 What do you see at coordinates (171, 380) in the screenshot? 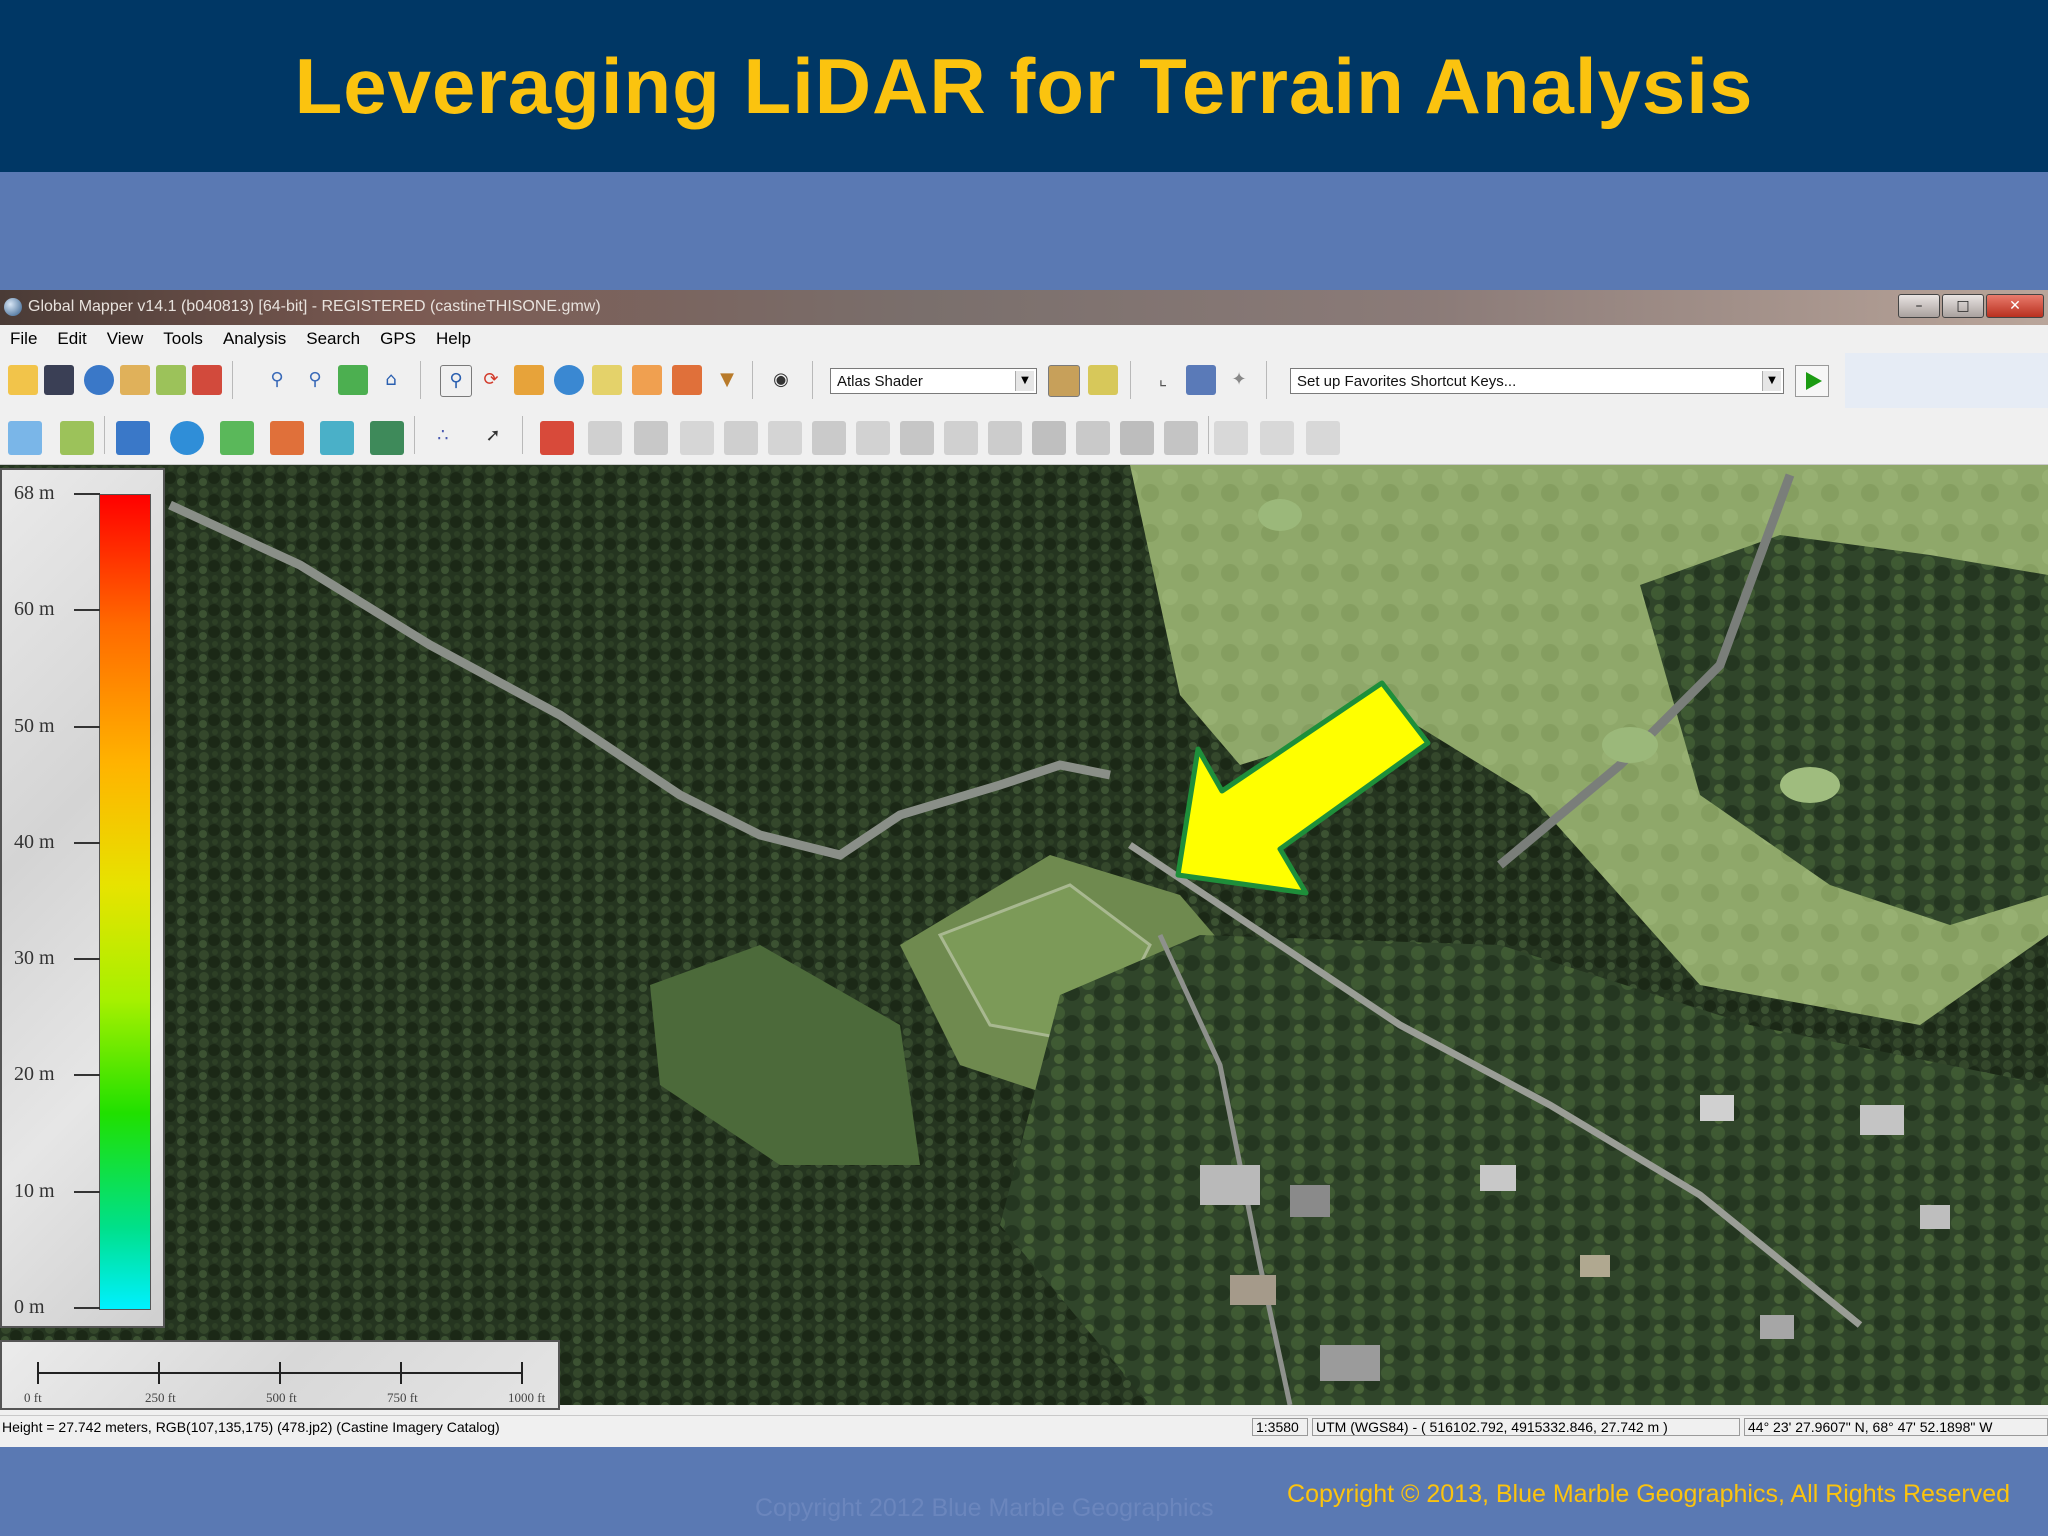
I see `config-icon` at bounding box center [171, 380].